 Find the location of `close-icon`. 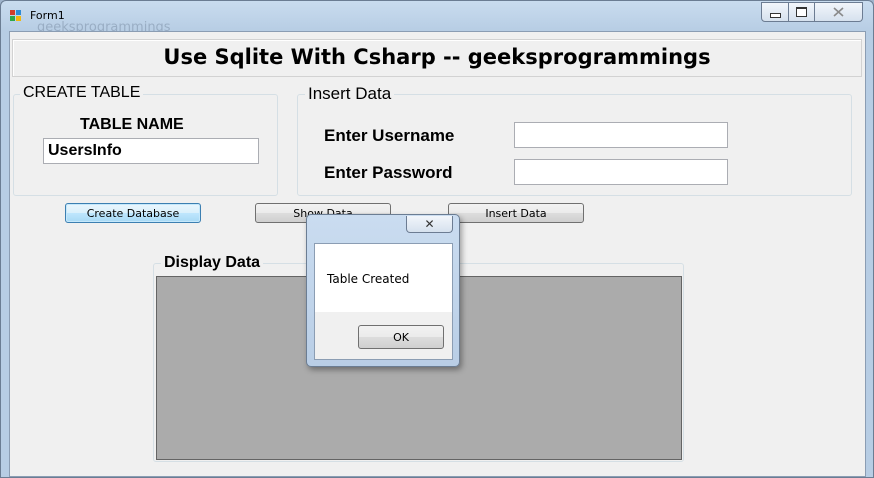

close-icon is located at coordinates (838, 12).